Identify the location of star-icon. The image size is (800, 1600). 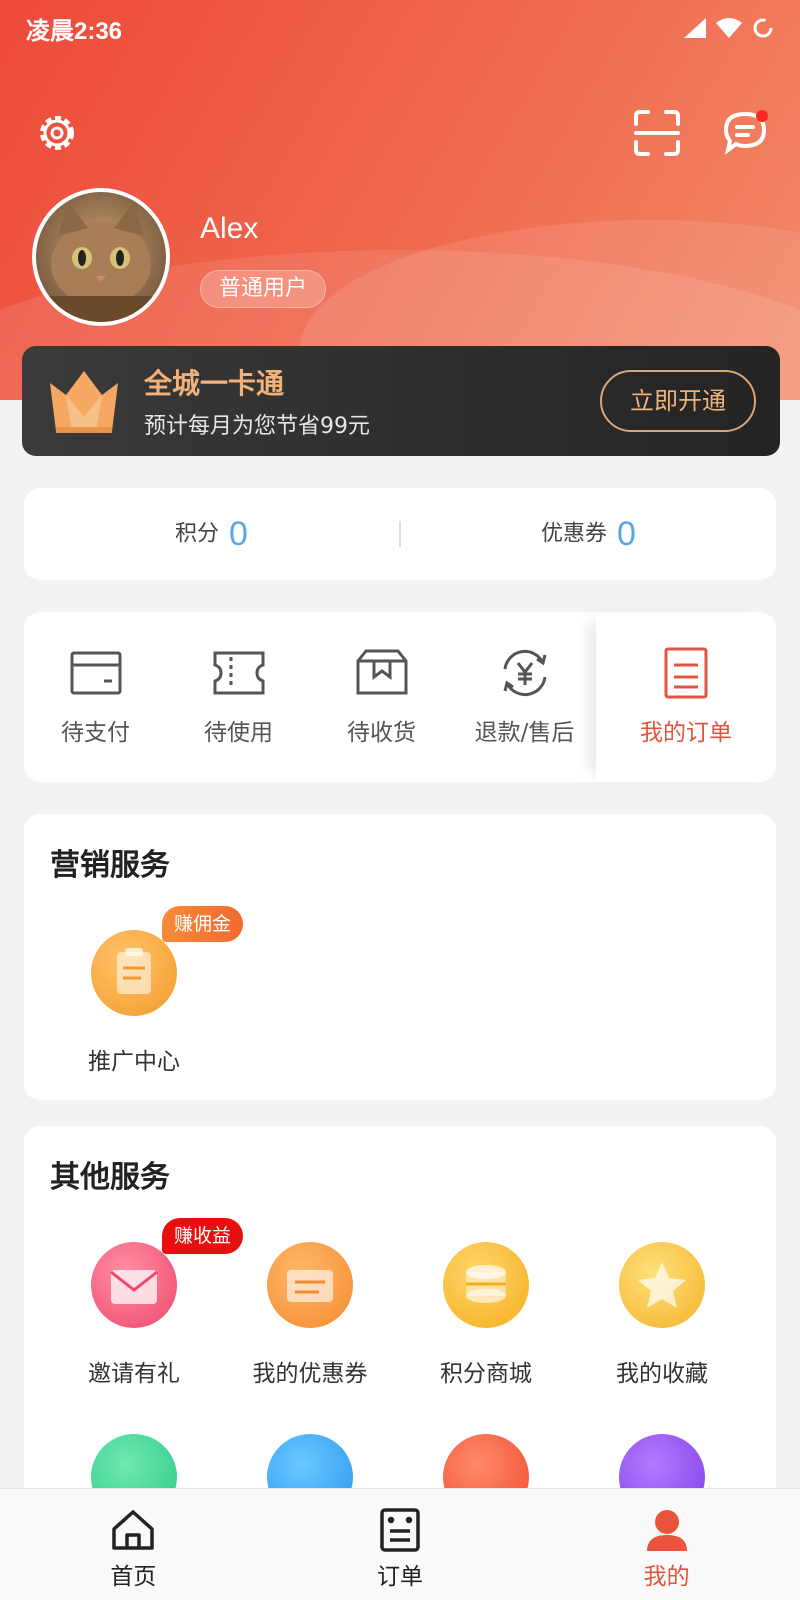
(662, 1285).